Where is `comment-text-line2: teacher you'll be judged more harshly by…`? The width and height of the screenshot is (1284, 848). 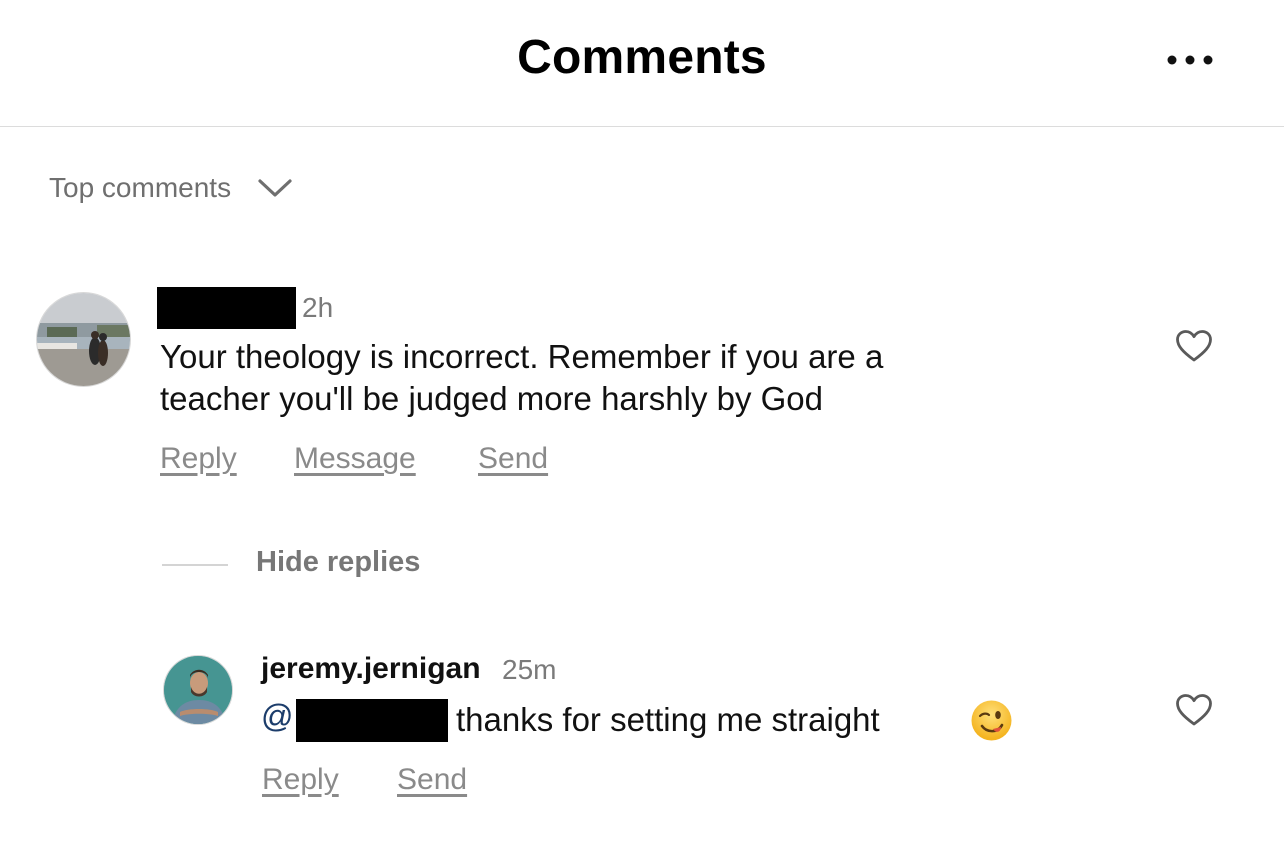
comment-text-line2: teacher you'll be judged more harshly by… is located at coordinates (492, 398).